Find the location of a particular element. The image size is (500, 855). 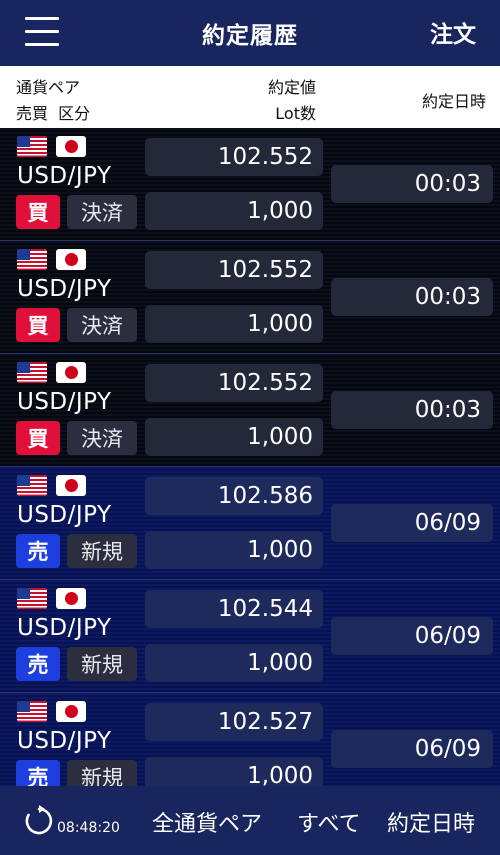

pair-filter-button: 全通貨ペア is located at coordinates (207, 822).